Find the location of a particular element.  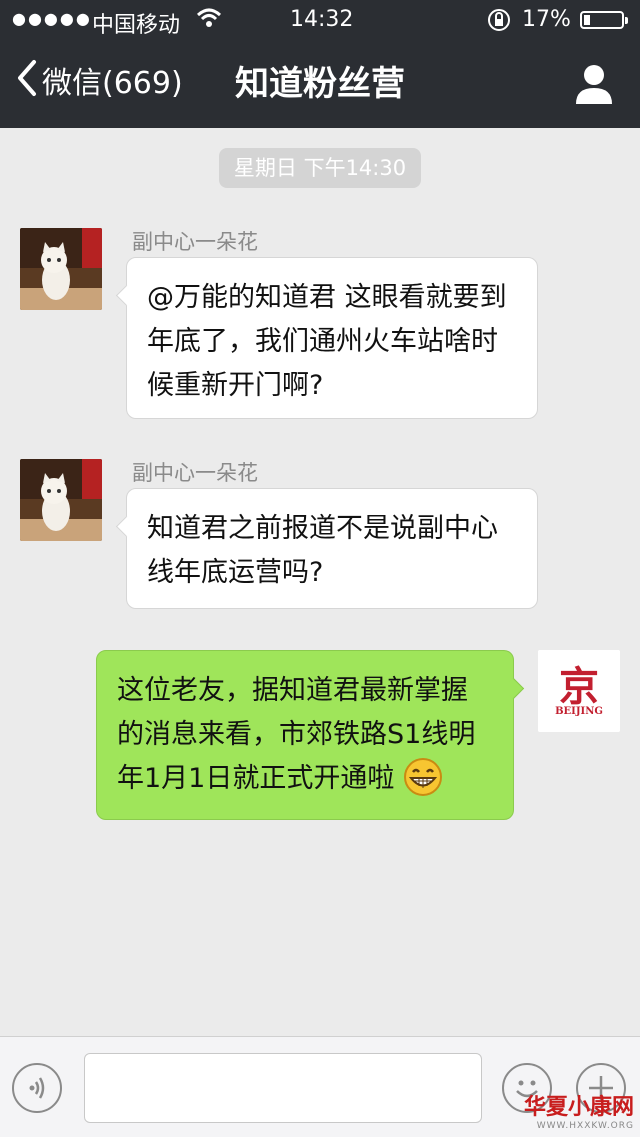

watermark-url: WWW.HXXKW.ORG is located at coordinates (585, 1126).